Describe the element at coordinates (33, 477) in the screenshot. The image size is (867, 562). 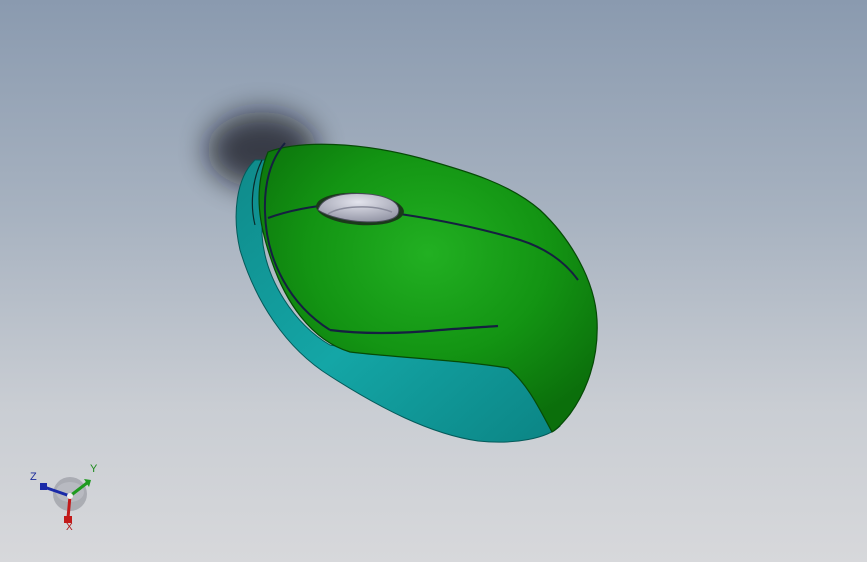
I see `triad-z-label: Z` at that location.